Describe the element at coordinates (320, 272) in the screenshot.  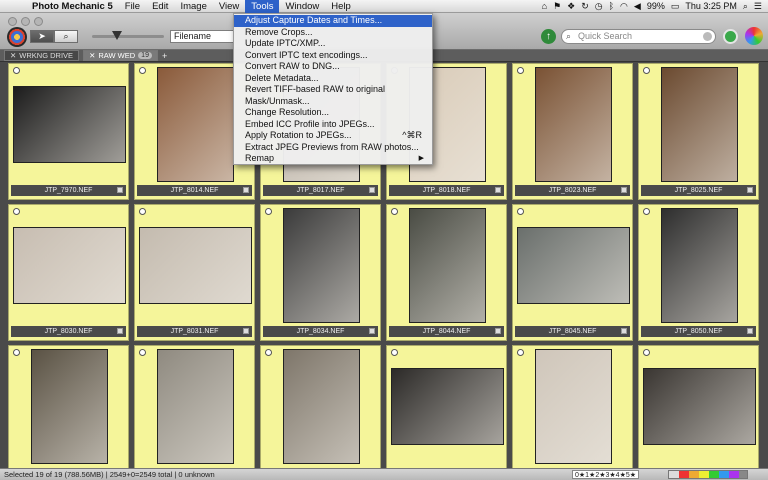
I see `thumbnail-cell: JTP_8034.NEF` at that location.